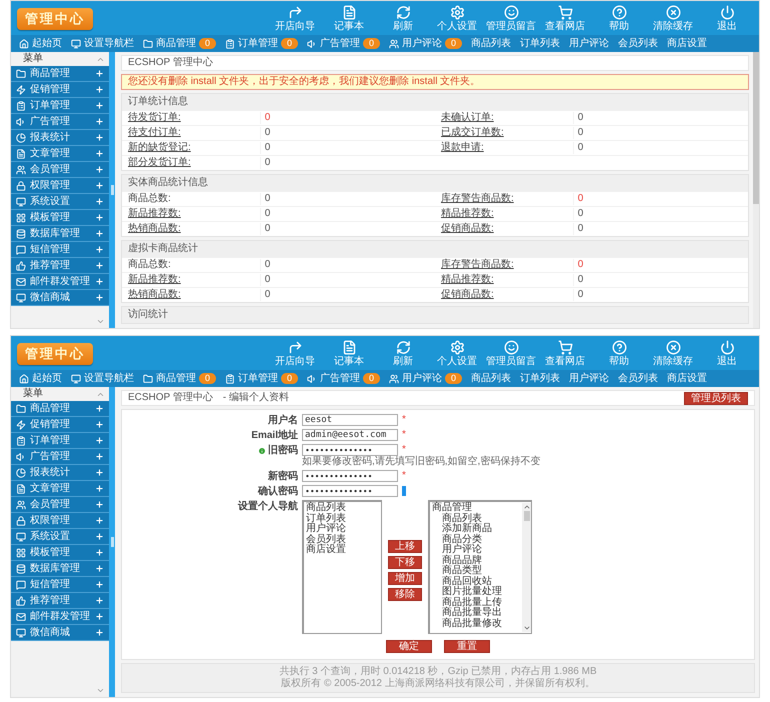  What do you see at coordinates (60, 569) in the screenshot?
I see `sidebar-item: 数据库管理` at bounding box center [60, 569].